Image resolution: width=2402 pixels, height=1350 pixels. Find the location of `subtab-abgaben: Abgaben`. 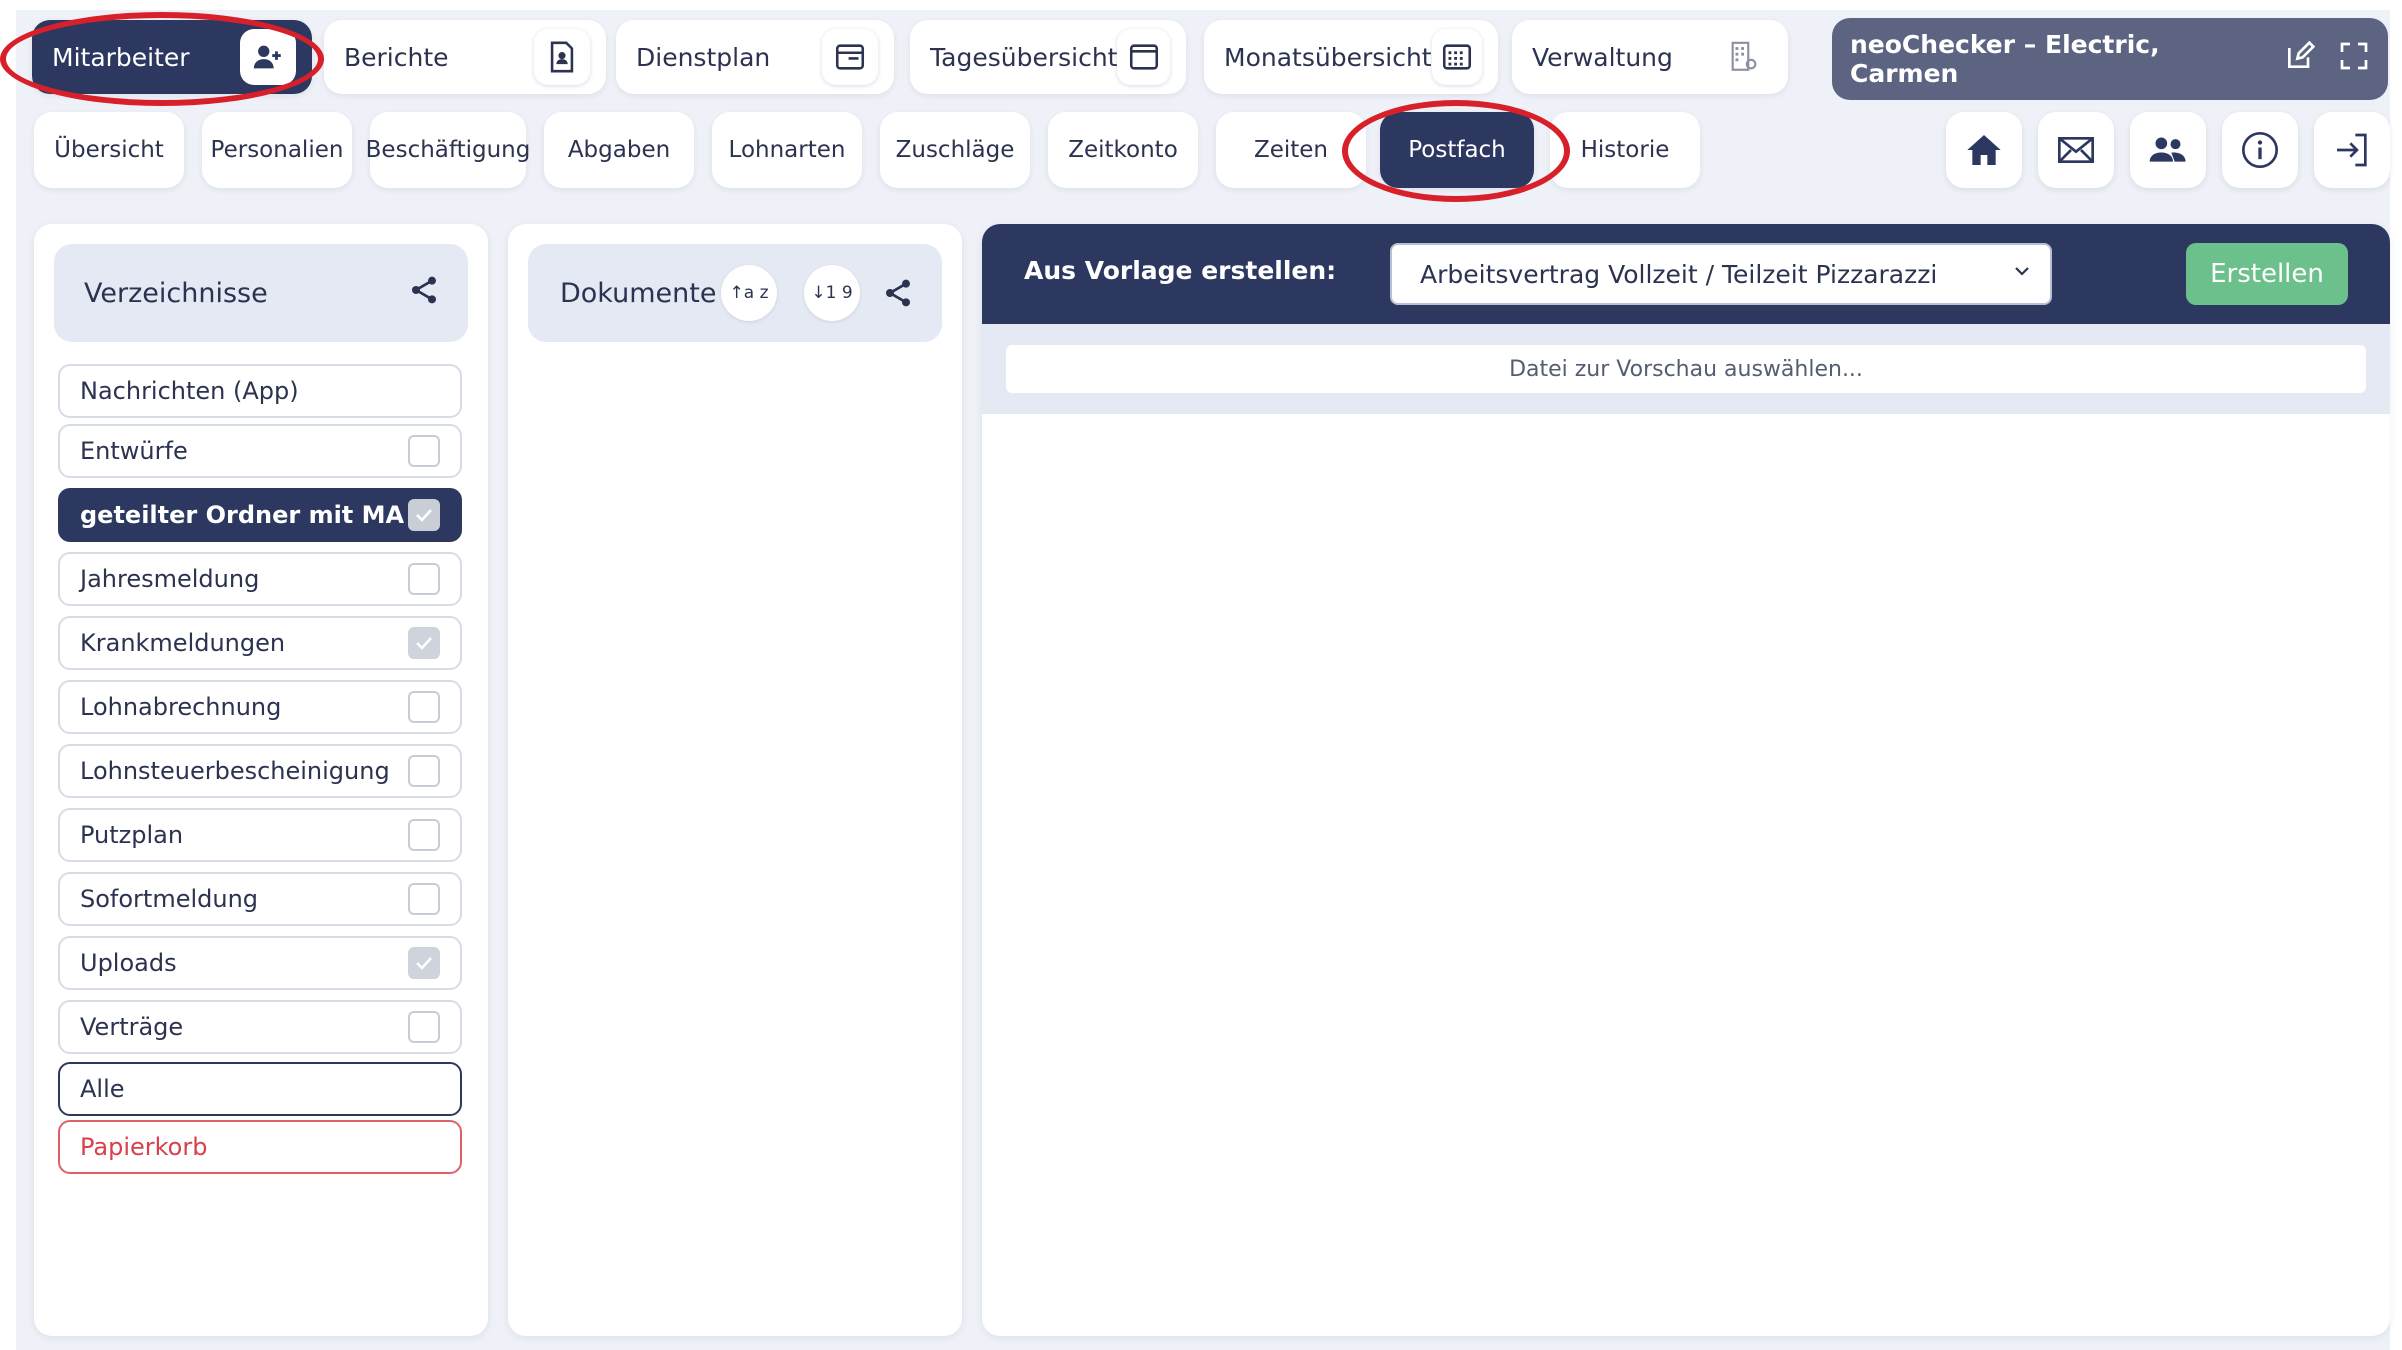

subtab-abgaben: Abgaben is located at coordinates (619, 150).